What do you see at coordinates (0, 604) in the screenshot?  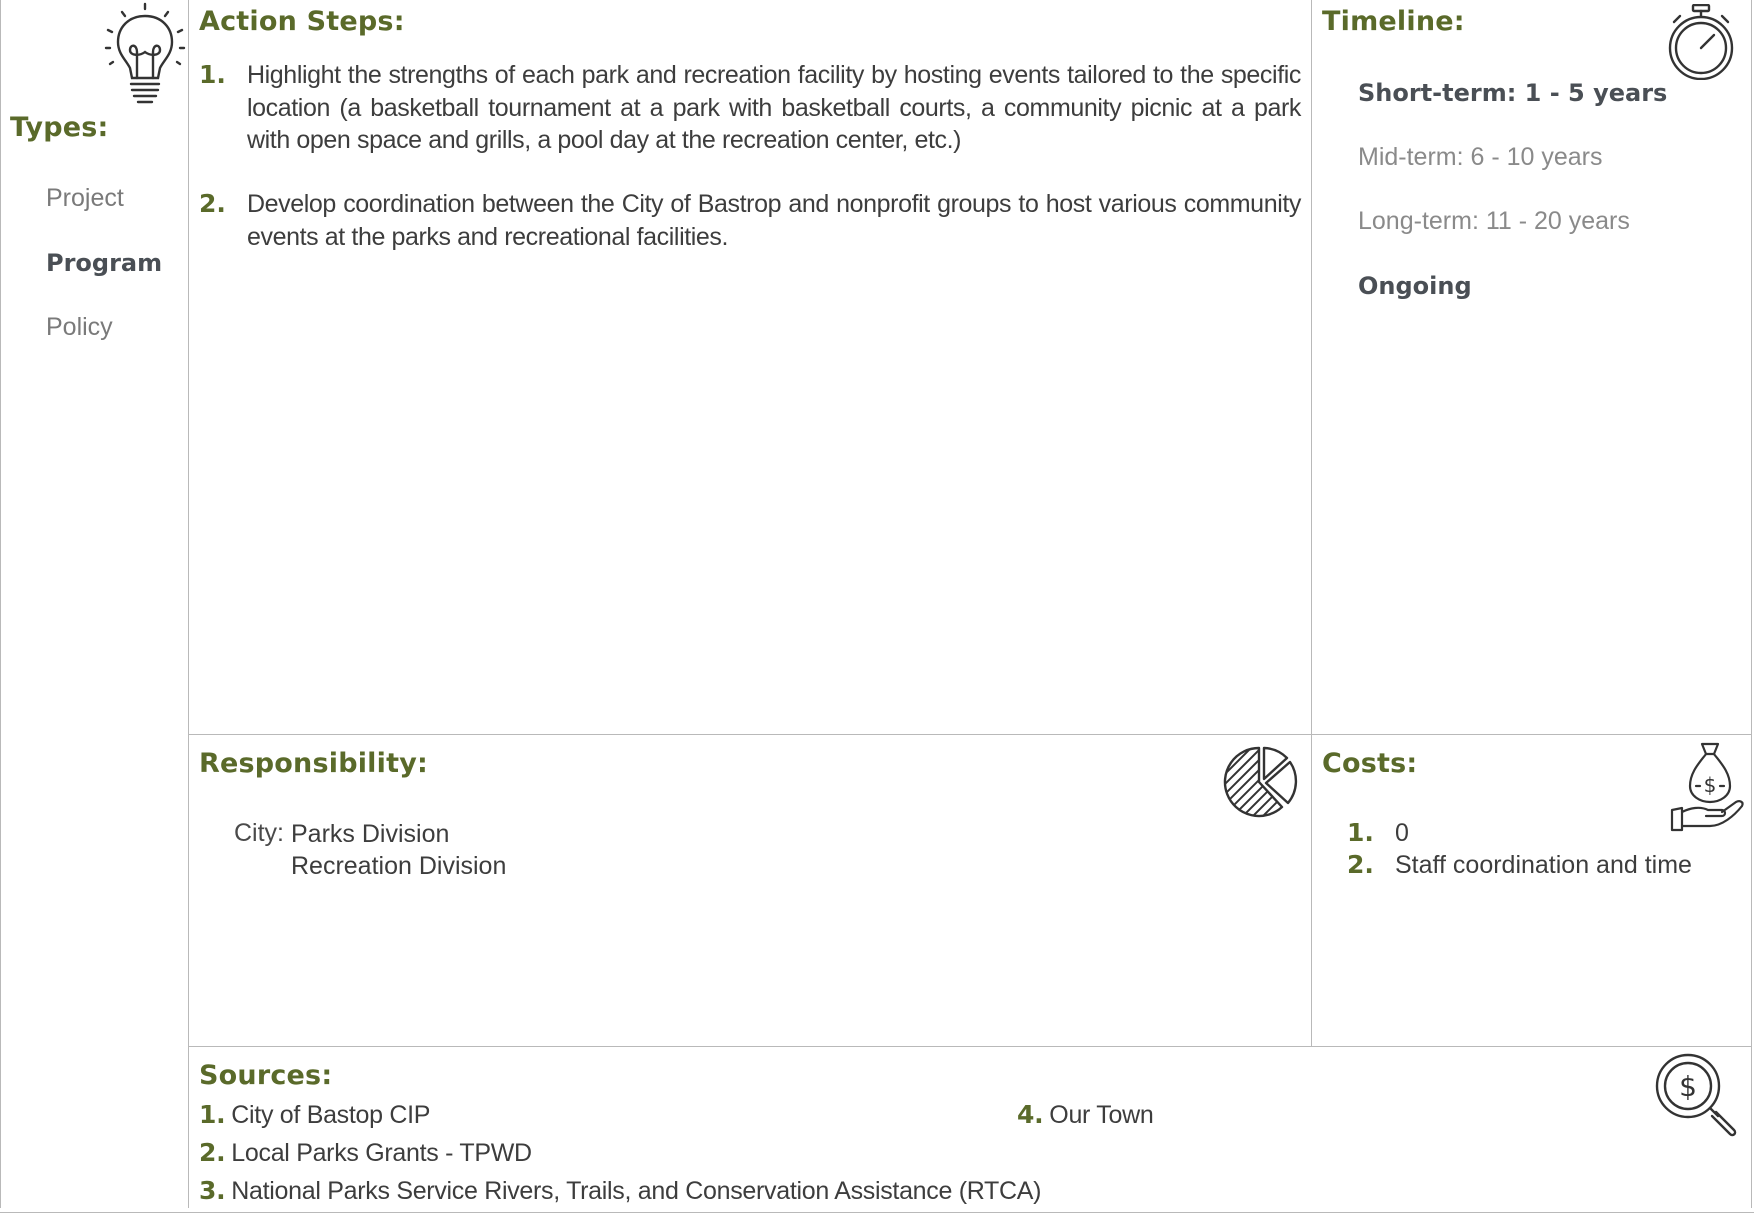 I see `left-border` at bounding box center [0, 604].